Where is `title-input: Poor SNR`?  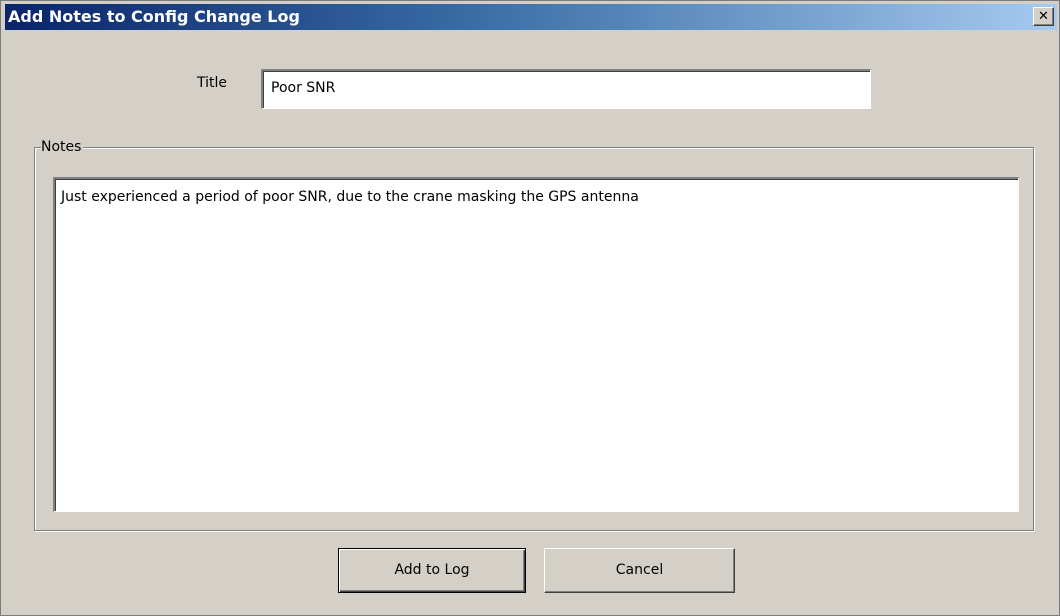 title-input: Poor SNR is located at coordinates (566, 89).